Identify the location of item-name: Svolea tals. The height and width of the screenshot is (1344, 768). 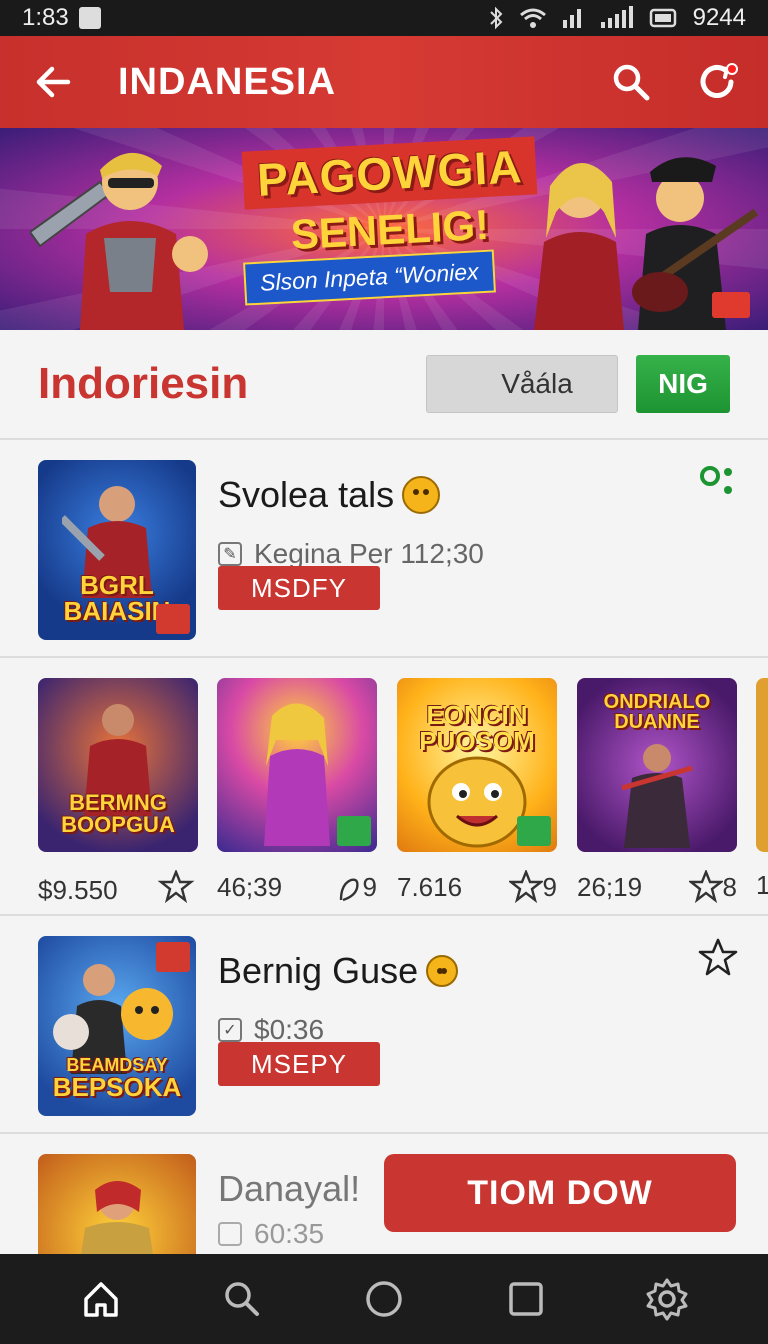
(306, 494).